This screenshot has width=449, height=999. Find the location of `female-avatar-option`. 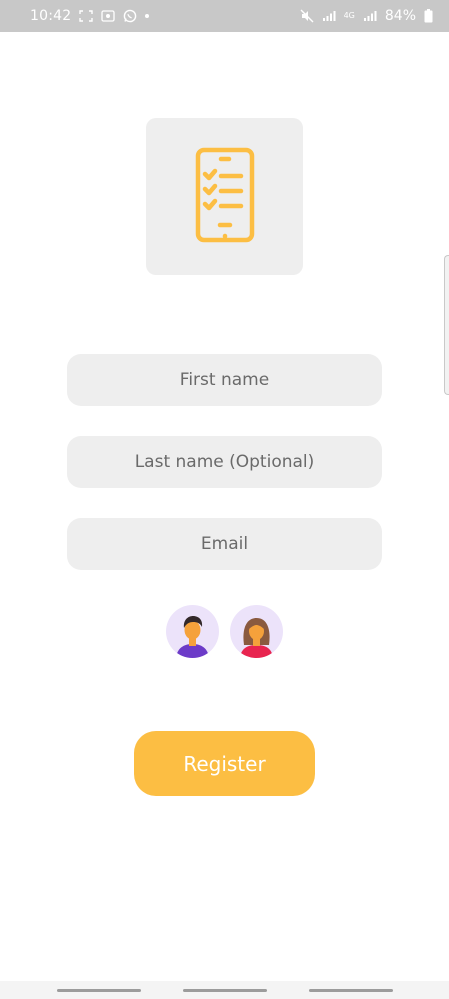

female-avatar-option is located at coordinates (256, 631).